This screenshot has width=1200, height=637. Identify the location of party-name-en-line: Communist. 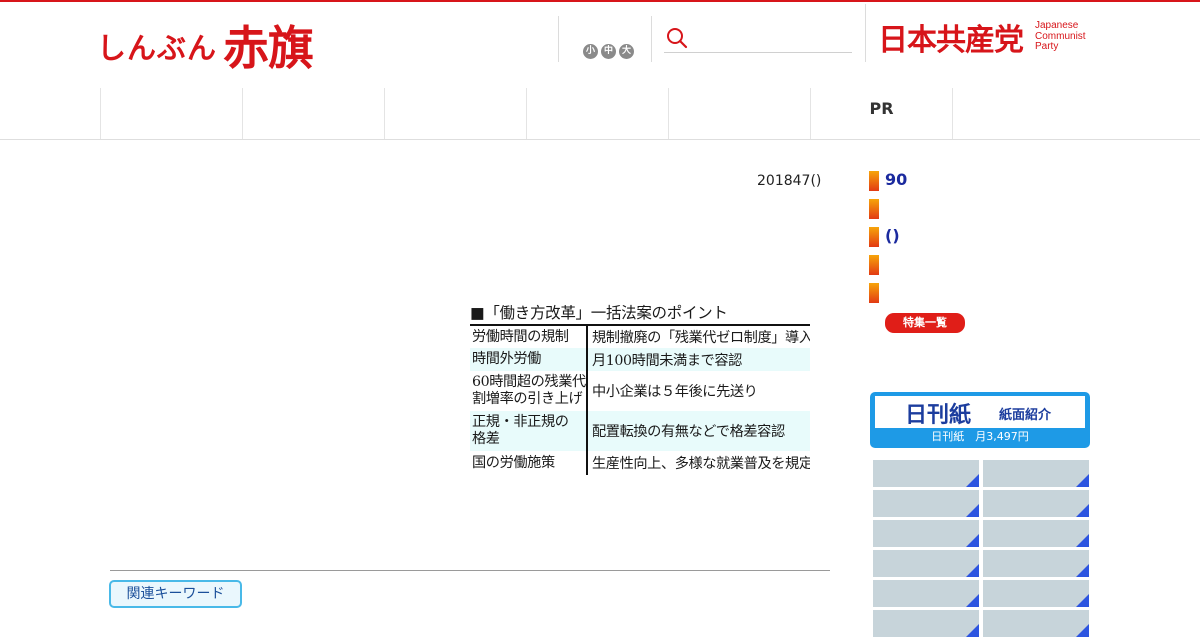
(1060, 36).